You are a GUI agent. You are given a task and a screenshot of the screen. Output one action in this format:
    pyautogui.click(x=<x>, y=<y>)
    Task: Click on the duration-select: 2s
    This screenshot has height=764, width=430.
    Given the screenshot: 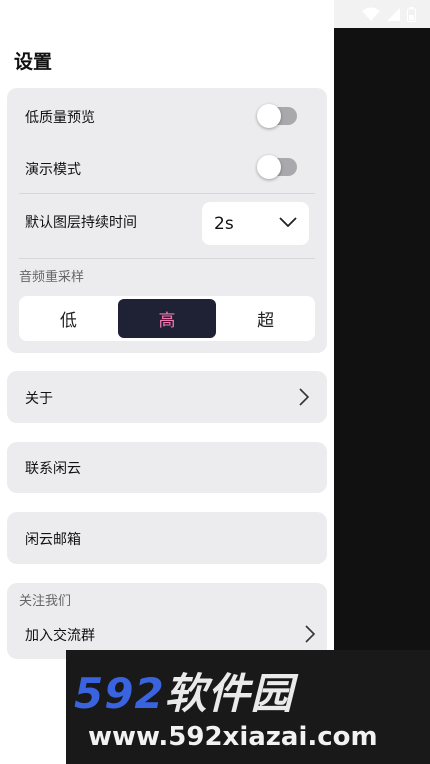 What is the action you would take?
    pyautogui.click(x=255, y=223)
    